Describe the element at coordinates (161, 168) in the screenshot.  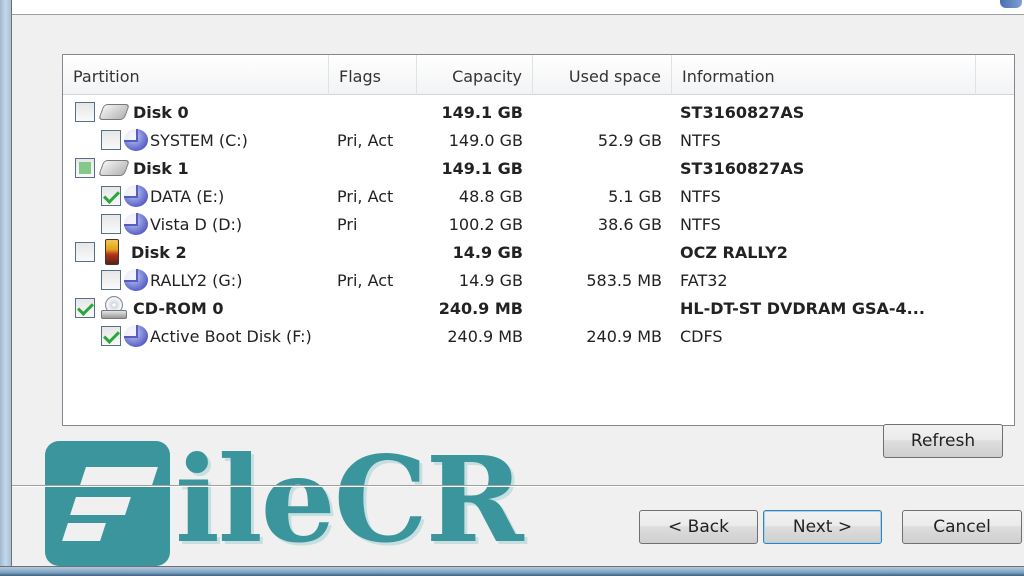
I see `partition-name: Disk 1` at that location.